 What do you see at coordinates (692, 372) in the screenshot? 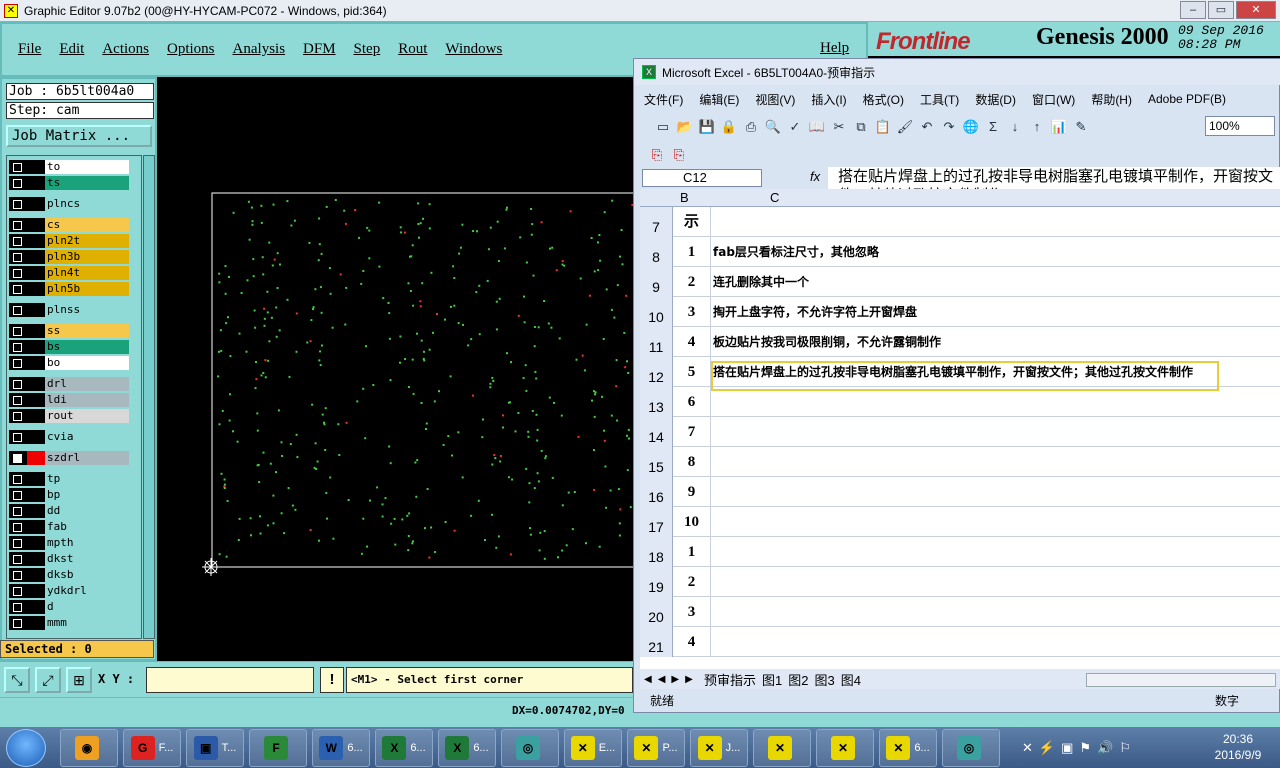
I see `cell-b: 5` at bounding box center [692, 372].